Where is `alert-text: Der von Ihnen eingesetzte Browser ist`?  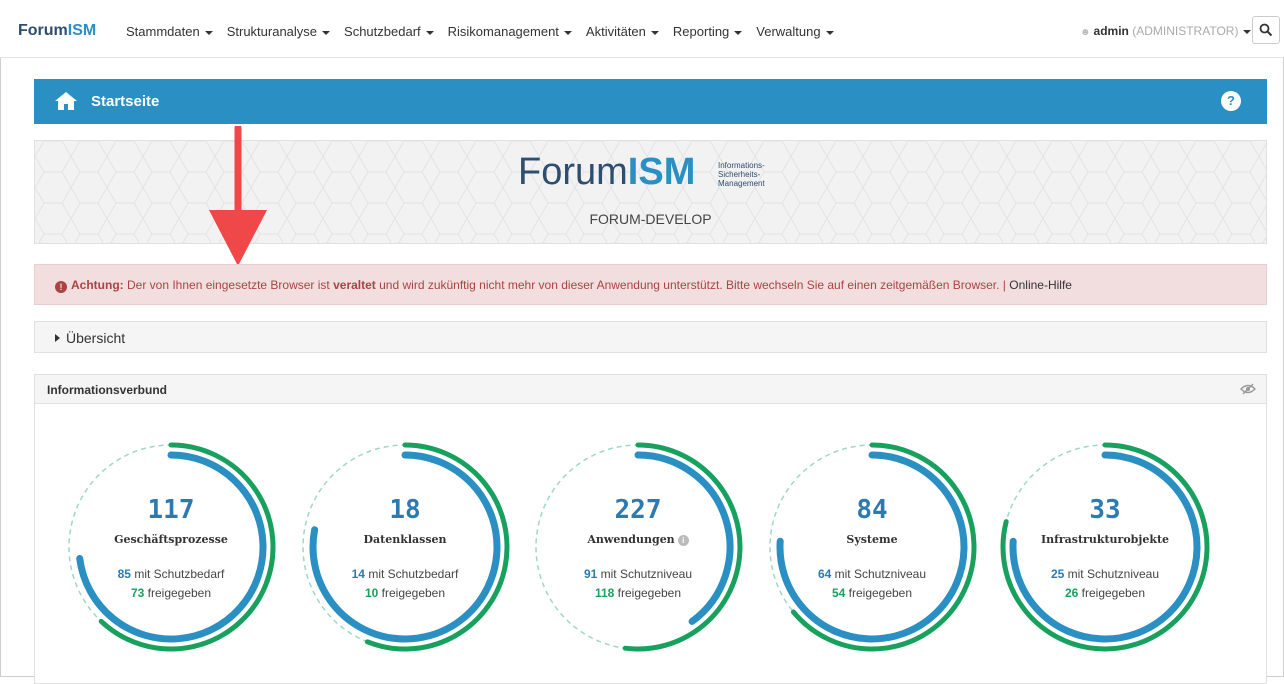
alert-text: Der von Ihnen eingesetzte Browser ist is located at coordinates (228, 285).